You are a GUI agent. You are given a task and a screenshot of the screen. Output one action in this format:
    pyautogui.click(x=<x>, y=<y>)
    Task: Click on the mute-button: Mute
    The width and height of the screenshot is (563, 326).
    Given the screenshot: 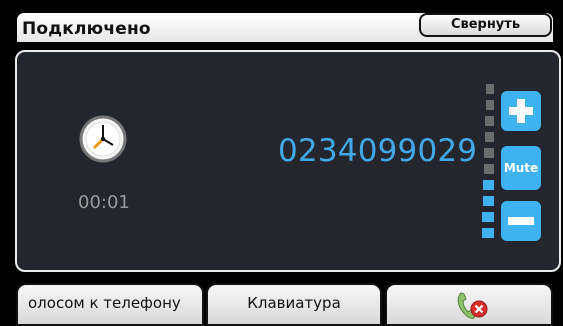 What is the action you would take?
    pyautogui.click(x=521, y=168)
    